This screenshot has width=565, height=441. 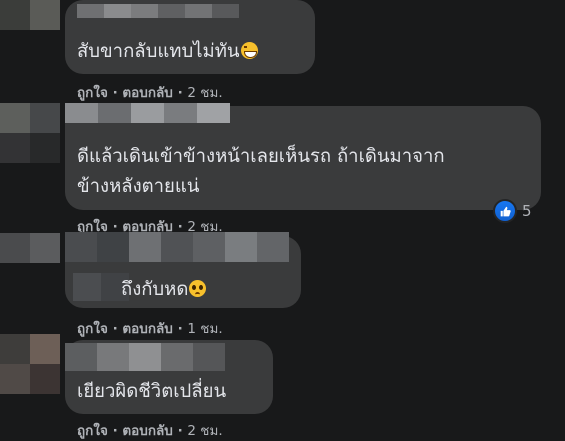 I want to click on comment-text: ถึงกับหด, so click(x=164, y=290).